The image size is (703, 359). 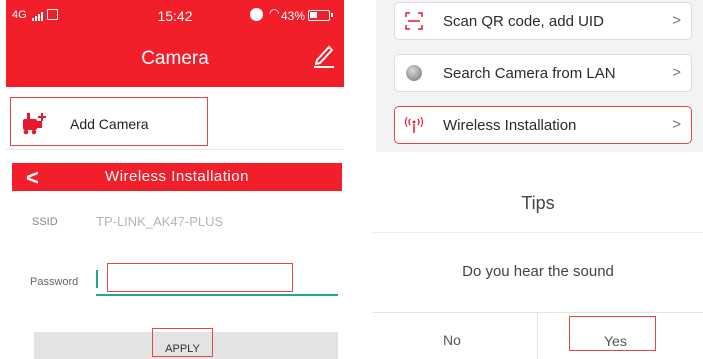 I want to click on page-title: Wireless Installation, so click(x=177, y=176).